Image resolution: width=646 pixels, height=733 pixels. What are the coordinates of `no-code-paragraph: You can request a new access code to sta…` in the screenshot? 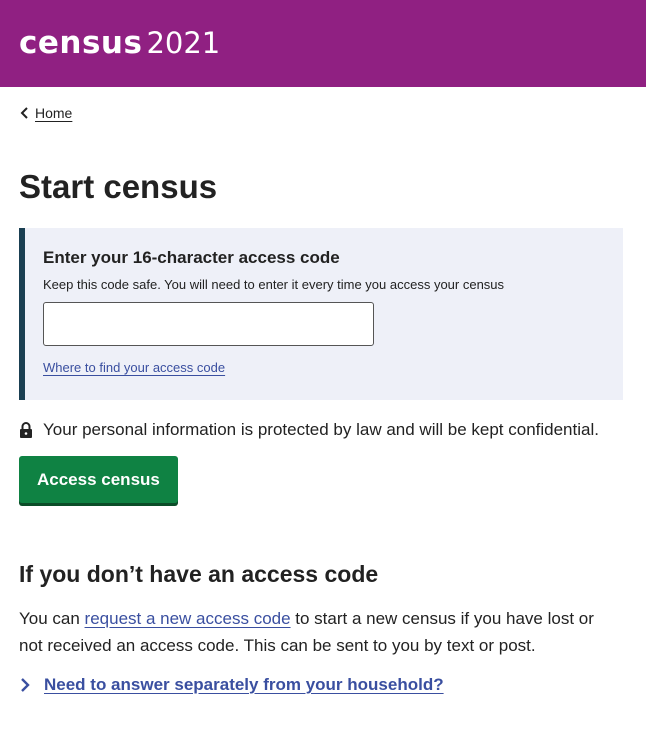 It's located at (319, 632).